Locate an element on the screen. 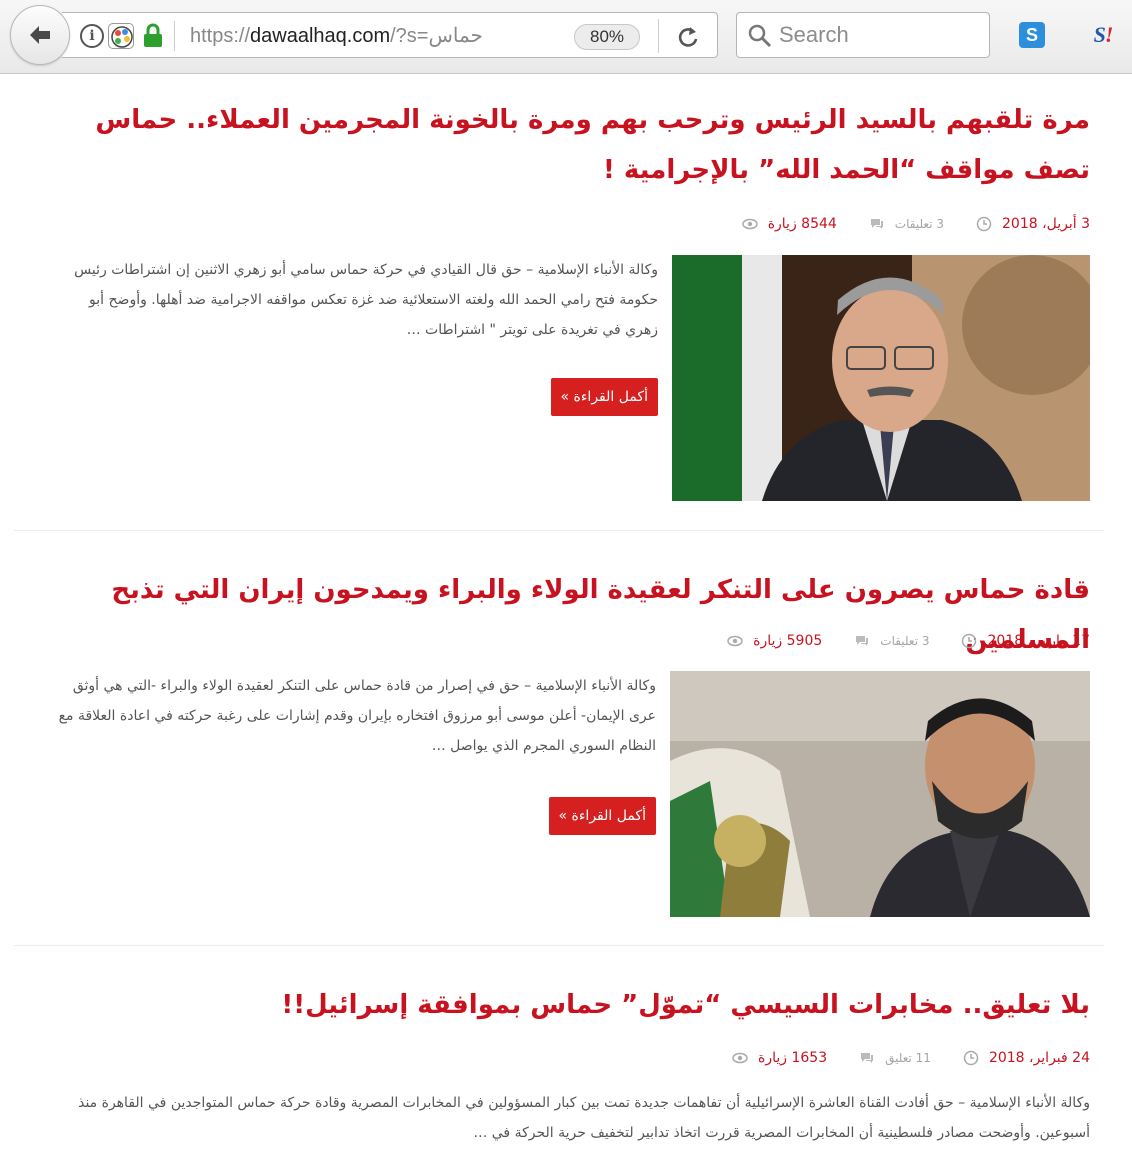  search-box is located at coordinates (863, 35).